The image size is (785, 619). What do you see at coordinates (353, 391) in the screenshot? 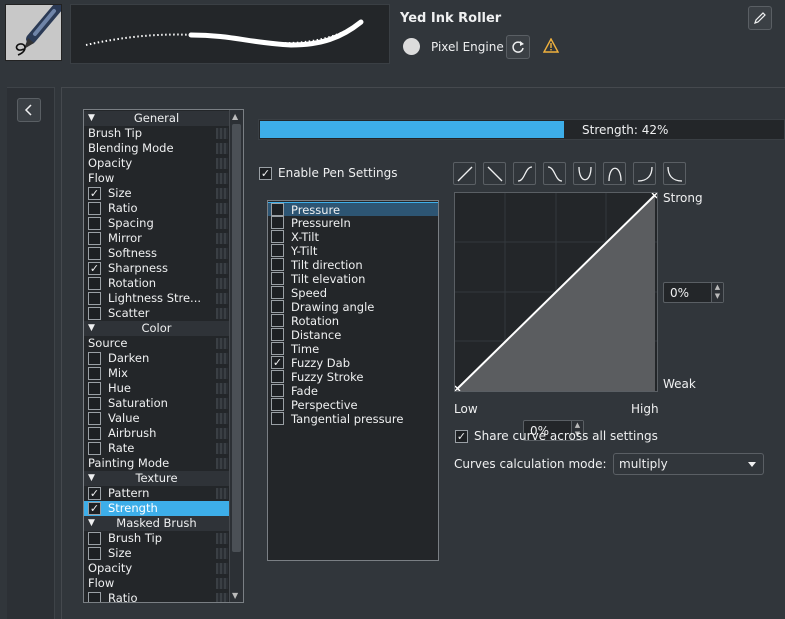
I see `sensor-item: Fade` at bounding box center [353, 391].